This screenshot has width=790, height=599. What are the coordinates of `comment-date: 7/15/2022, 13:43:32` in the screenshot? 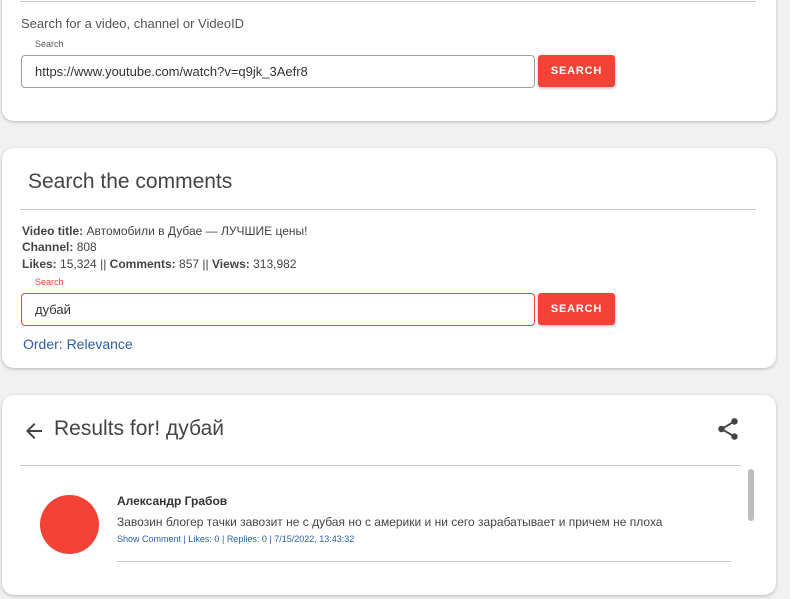 It's located at (314, 539).